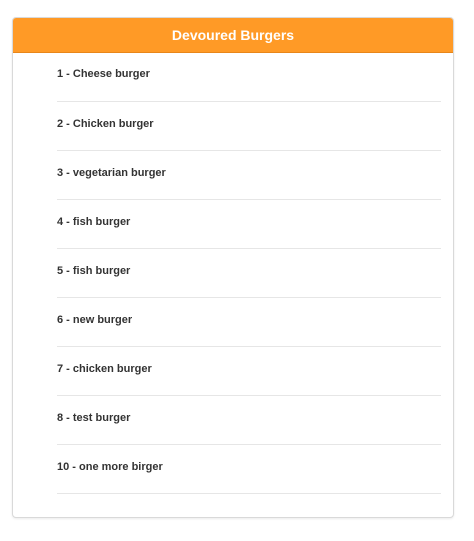  What do you see at coordinates (249, 273) in the screenshot?
I see `list-item: 5 - fish burger` at bounding box center [249, 273].